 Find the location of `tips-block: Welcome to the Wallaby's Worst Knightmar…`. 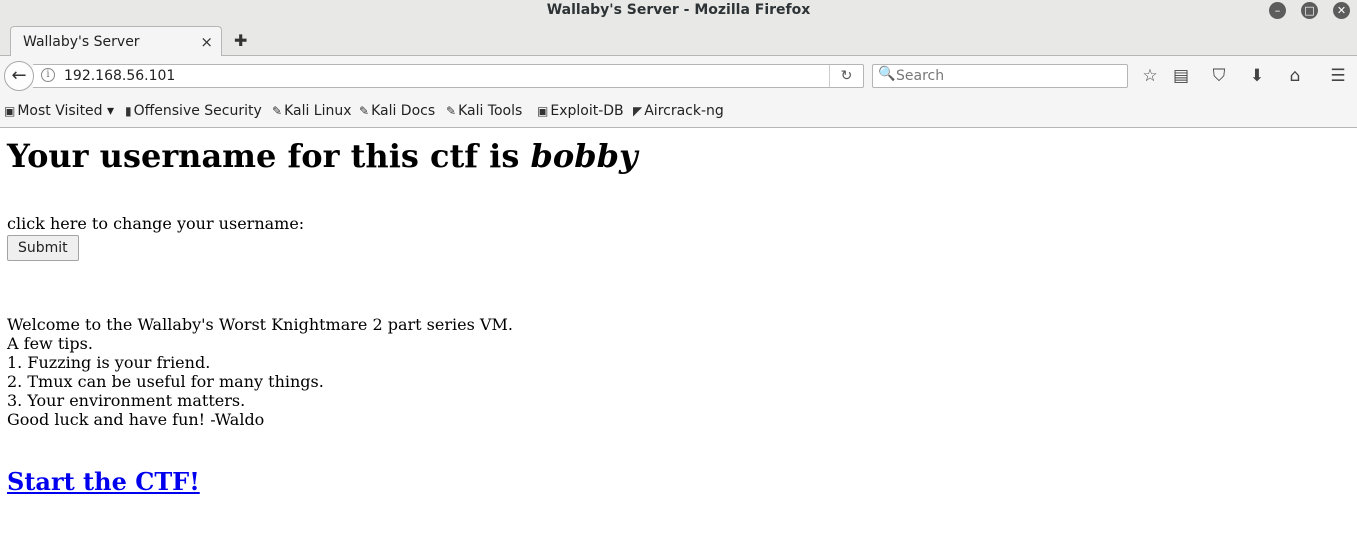

tips-block: Welcome to the Wallaby's Worst Knightmar… is located at coordinates (260, 372).